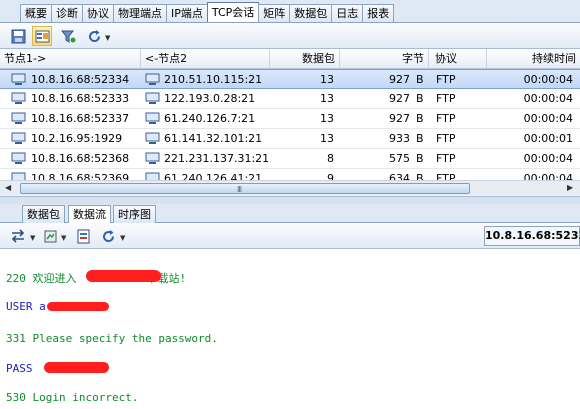  What do you see at coordinates (384, 59) in the screenshot?
I see `column-bytes: 字节` at bounding box center [384, 59].